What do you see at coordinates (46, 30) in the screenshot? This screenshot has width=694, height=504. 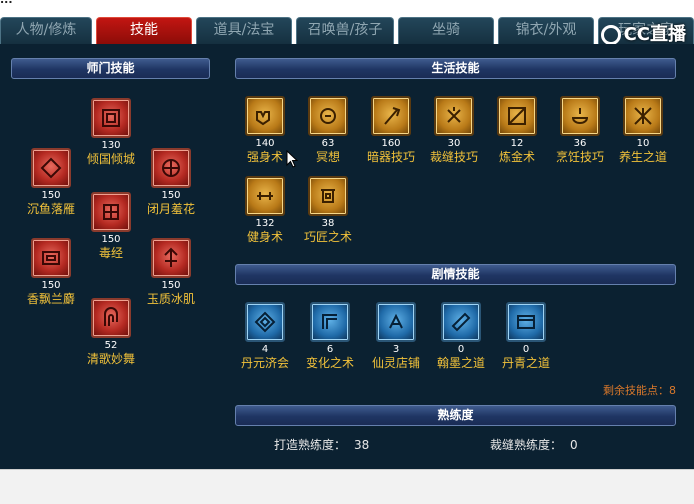 I see `tab-character: 人物/修炼` at bounding box center [46, 30].